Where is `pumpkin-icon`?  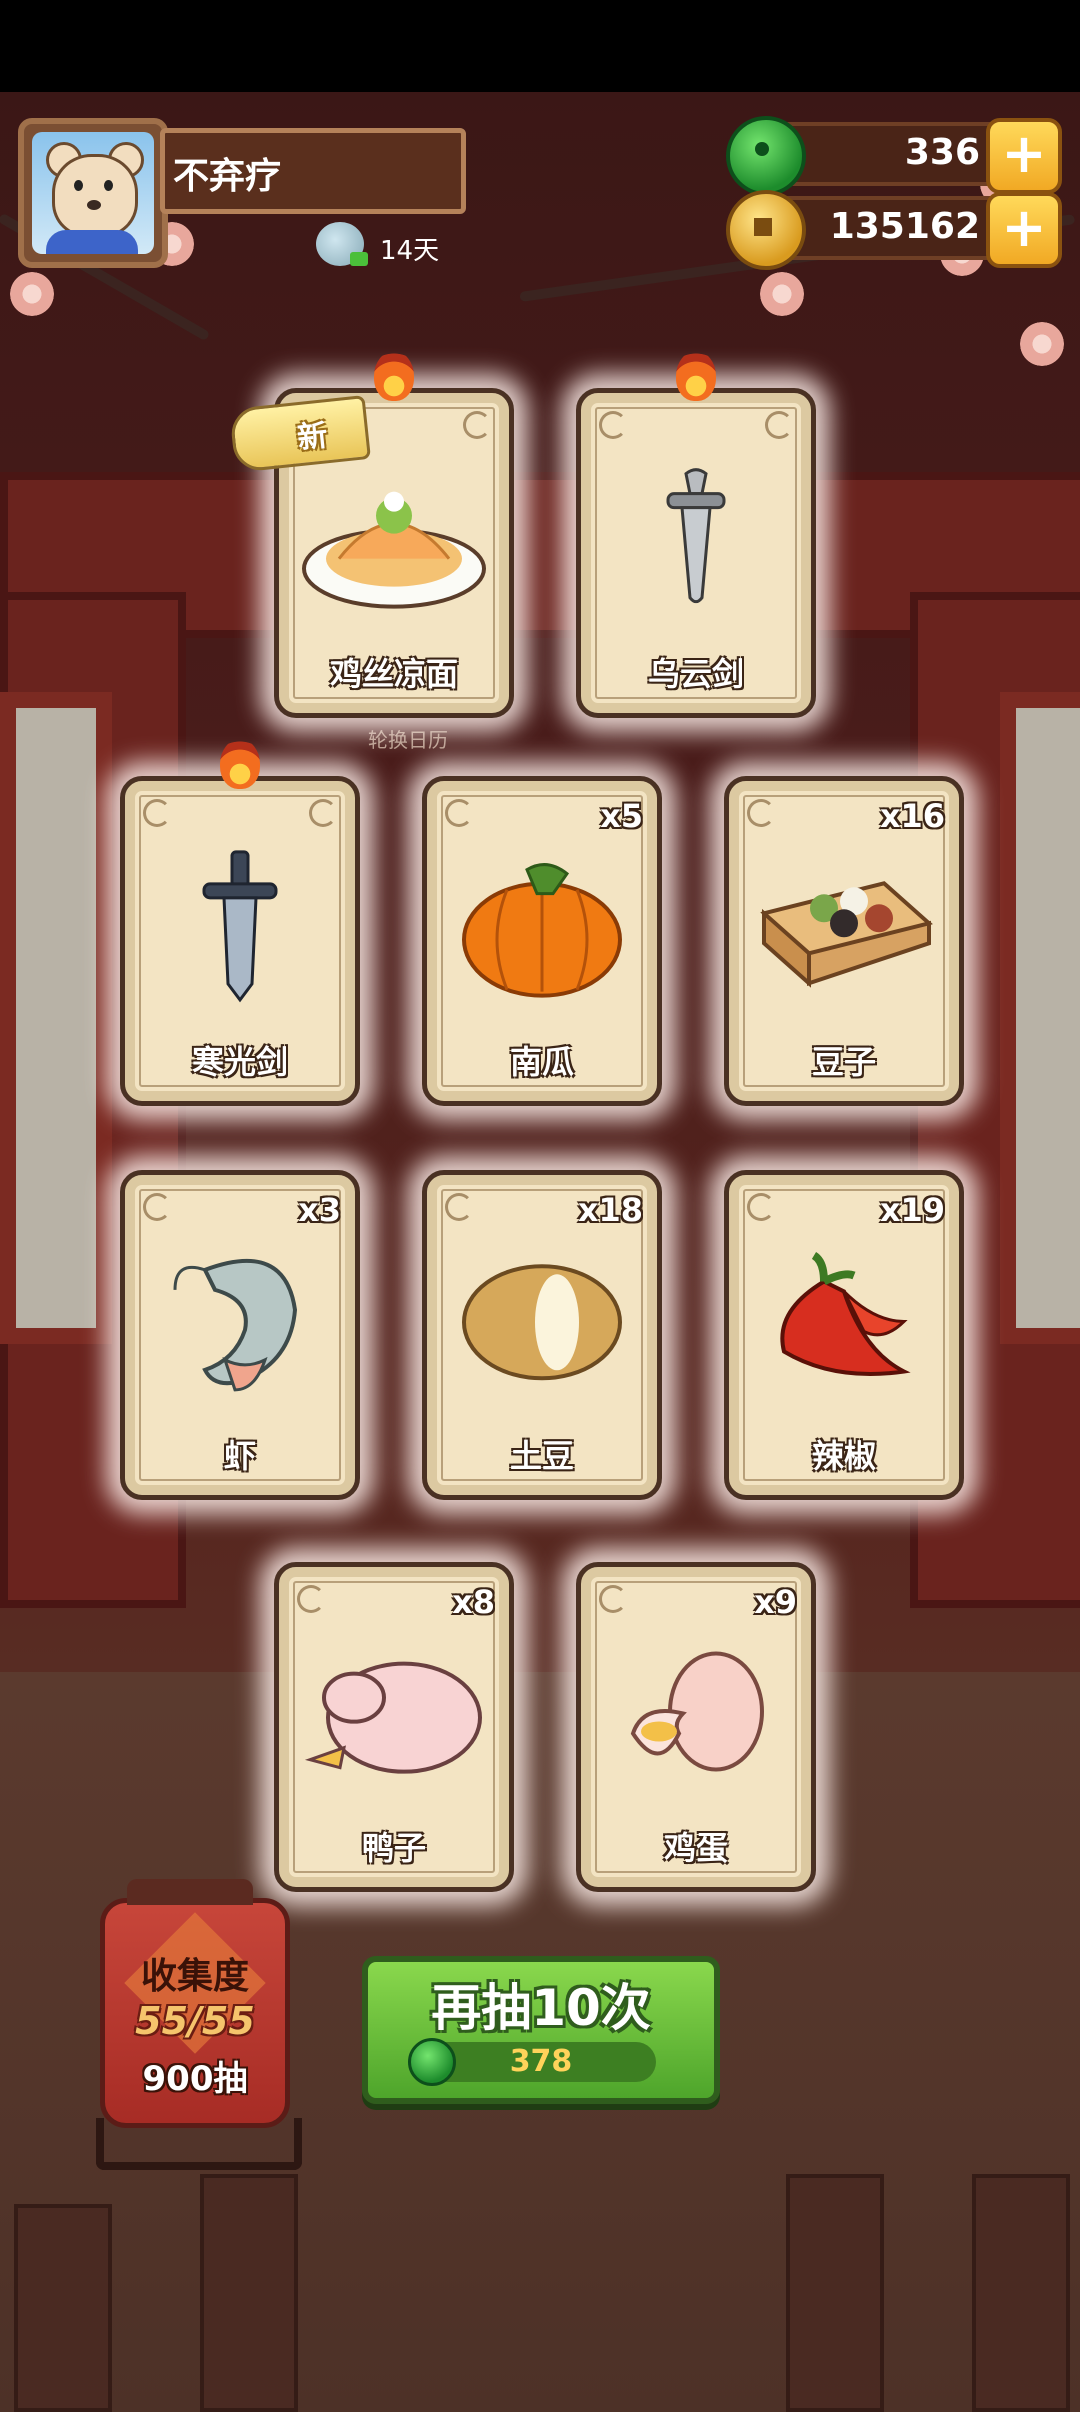
pumpkin-icon is located at coordinates (542, 929).